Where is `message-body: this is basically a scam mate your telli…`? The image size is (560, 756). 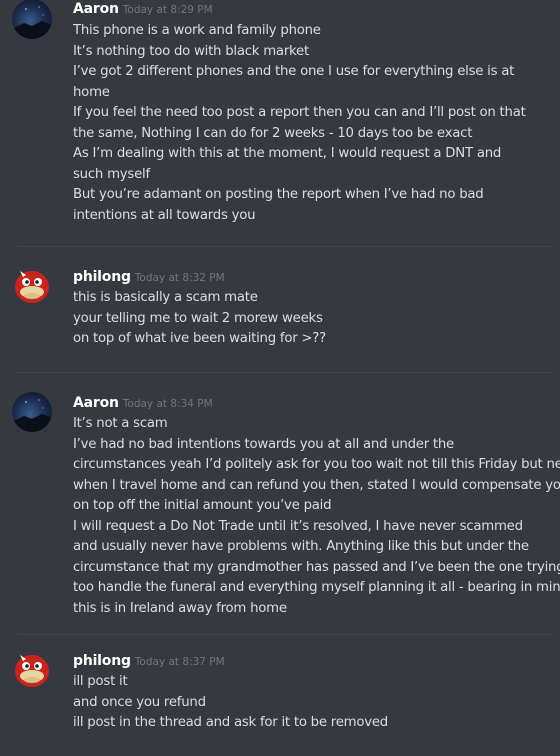
message-body: this is basically a scam mate your telli… is located at coordinates (313, 319).